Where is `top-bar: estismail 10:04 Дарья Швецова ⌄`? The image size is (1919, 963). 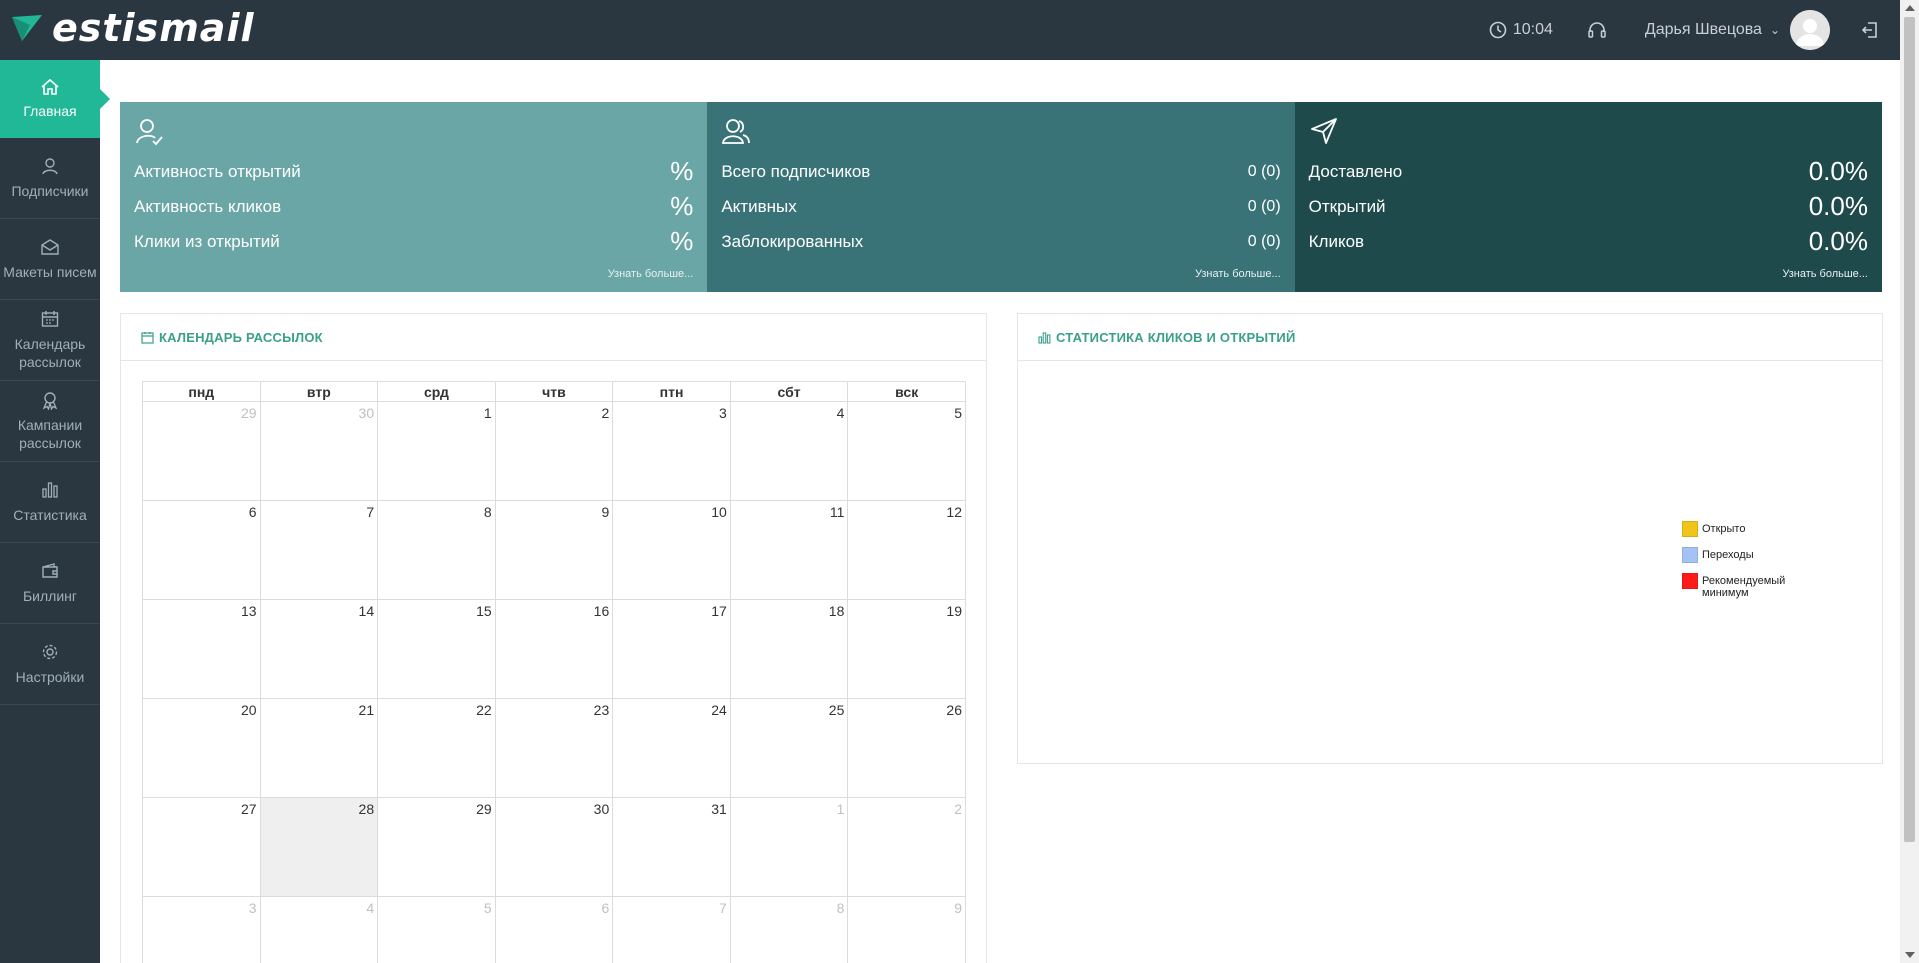 top-bar: estismail 10:04 Дарья Швецова ⌄ is located at coordinates (950, 30).